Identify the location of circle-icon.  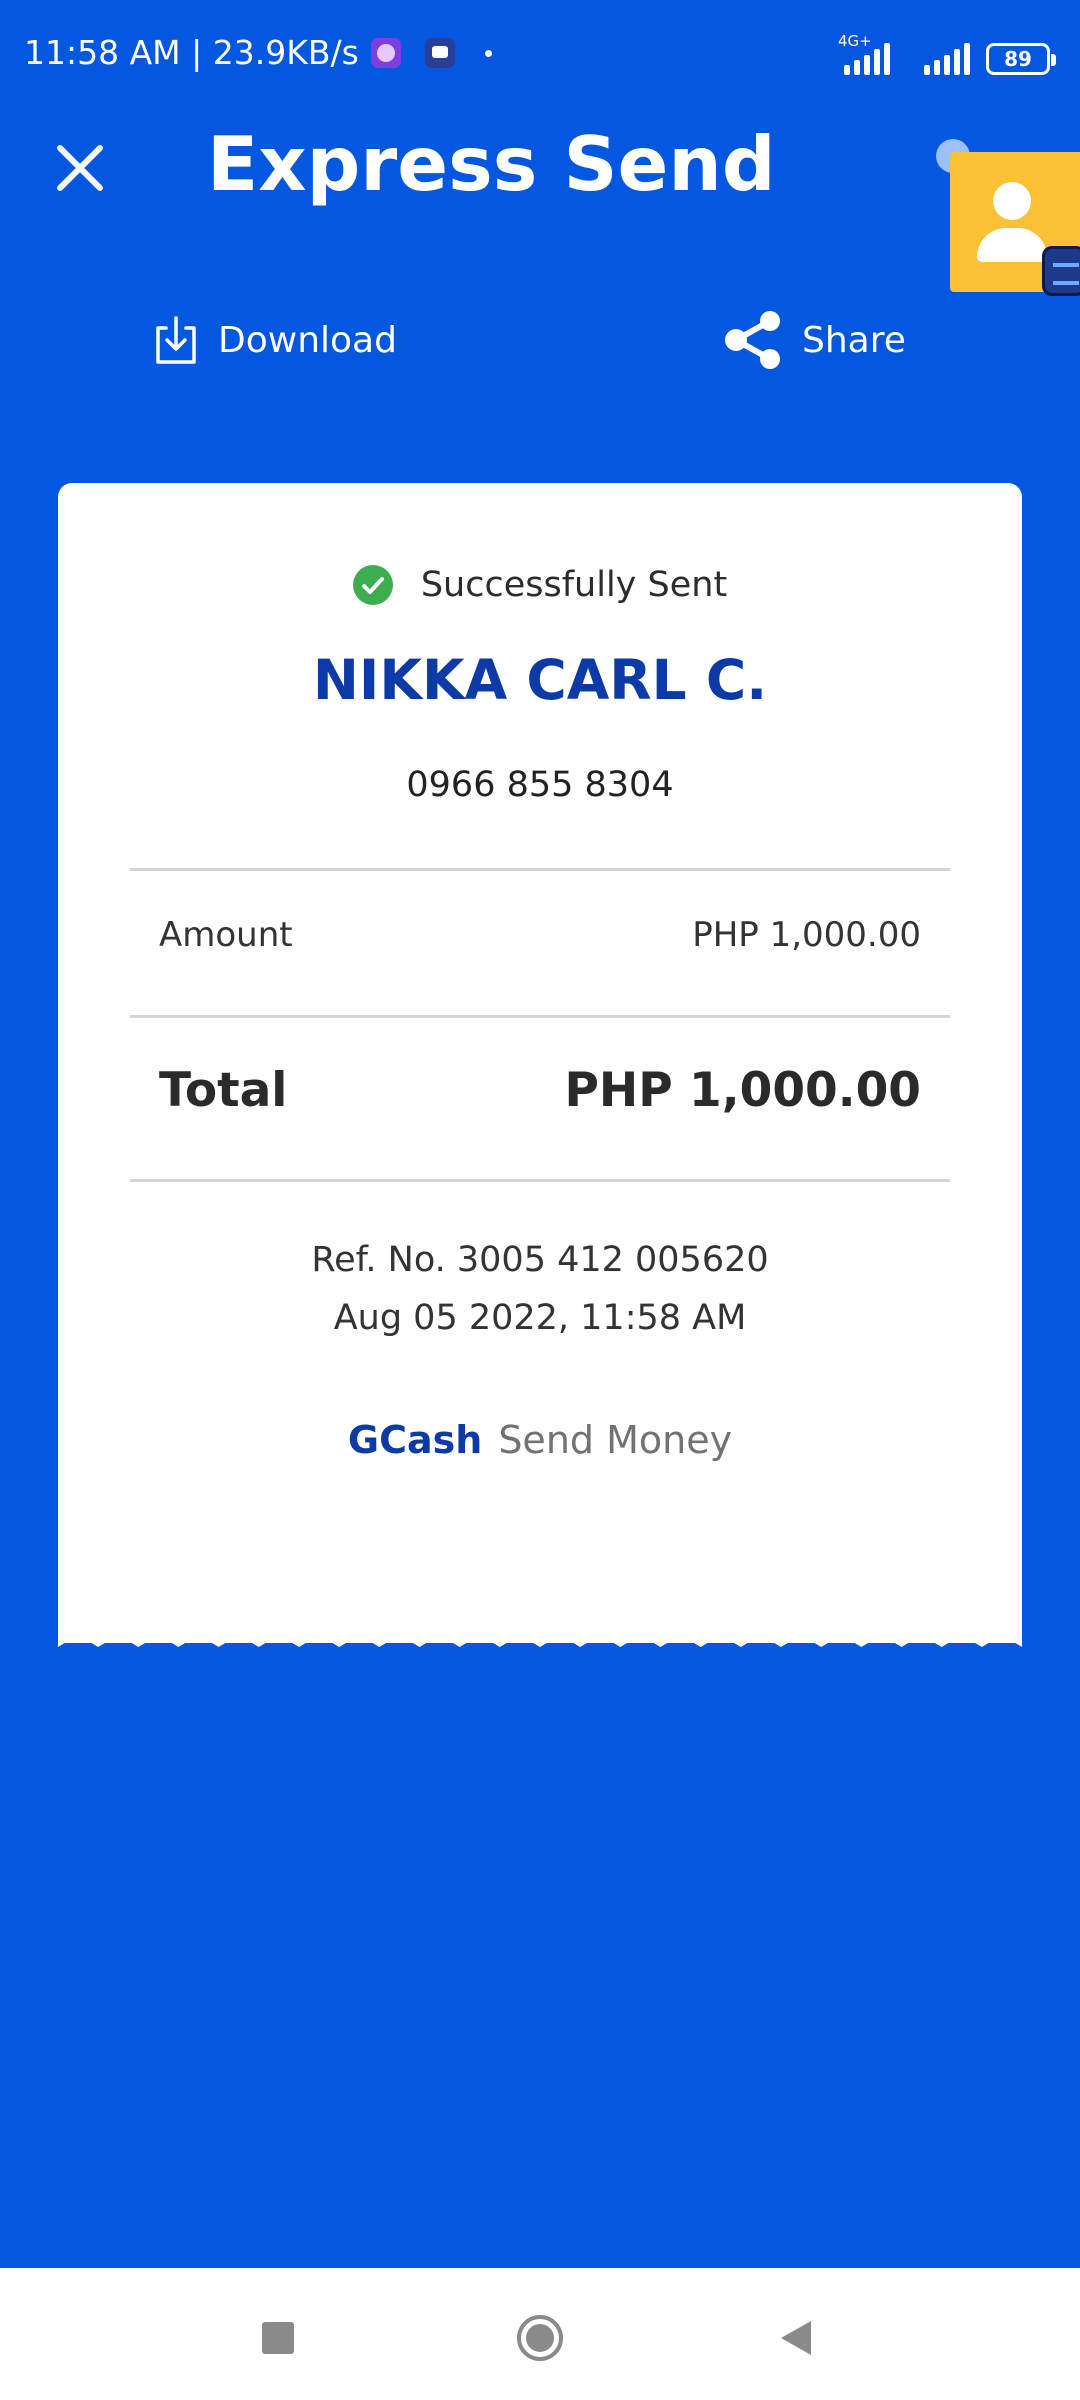
(540, 2338).